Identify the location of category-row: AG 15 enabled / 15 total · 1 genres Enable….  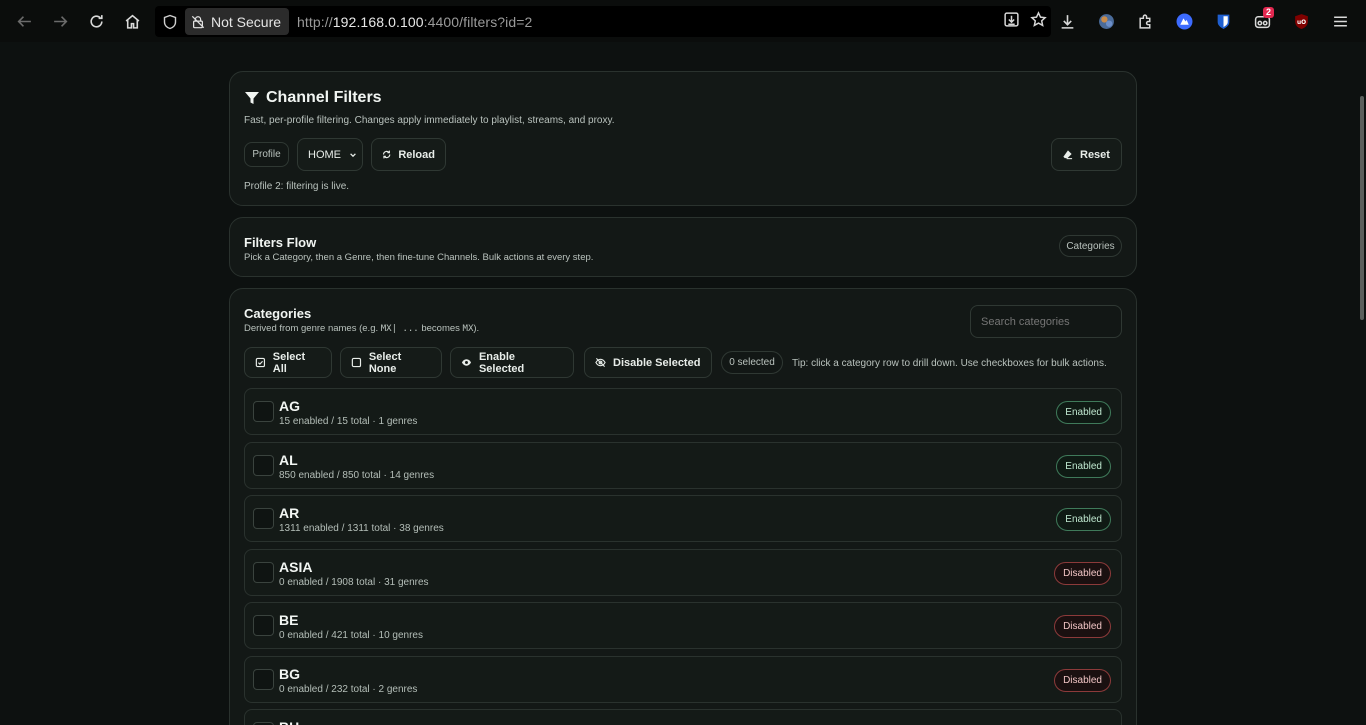
(683, 411).